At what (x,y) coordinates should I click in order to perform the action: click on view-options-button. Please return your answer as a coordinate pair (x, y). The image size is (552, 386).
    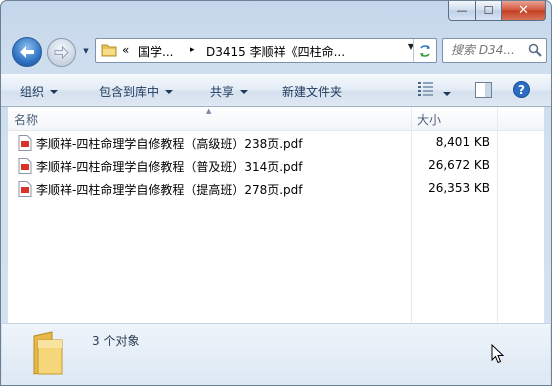
    Looking at the image, I should click on (426, 90).